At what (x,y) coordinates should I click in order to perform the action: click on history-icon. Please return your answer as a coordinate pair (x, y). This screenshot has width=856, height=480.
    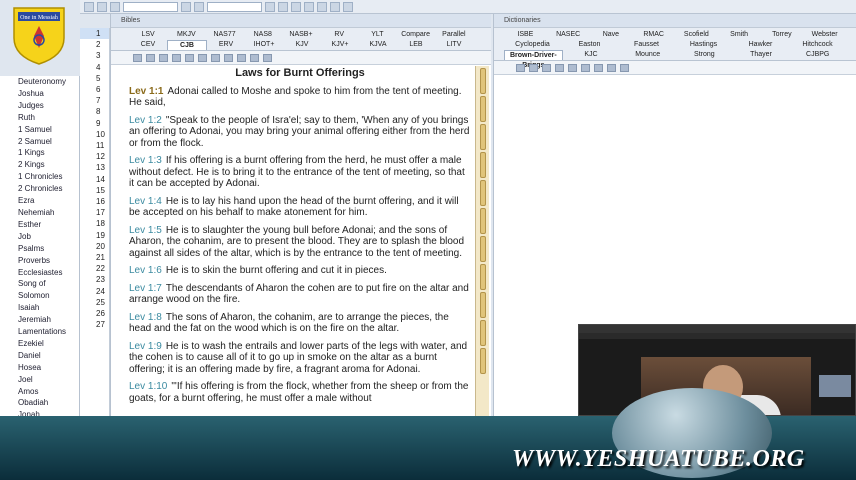
    Looking at the image, I should click on (199, 6).